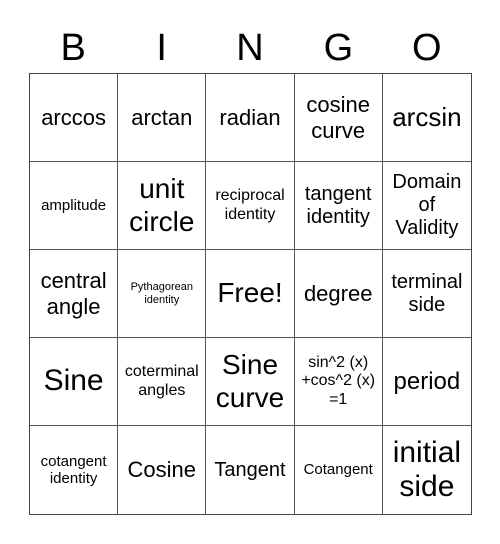 This screenshot has width=500, height=544. What do you see at coordinates (250, 118) in the screenshot?
I see `bingo-cell: radian` at bounding box center [250, 118].